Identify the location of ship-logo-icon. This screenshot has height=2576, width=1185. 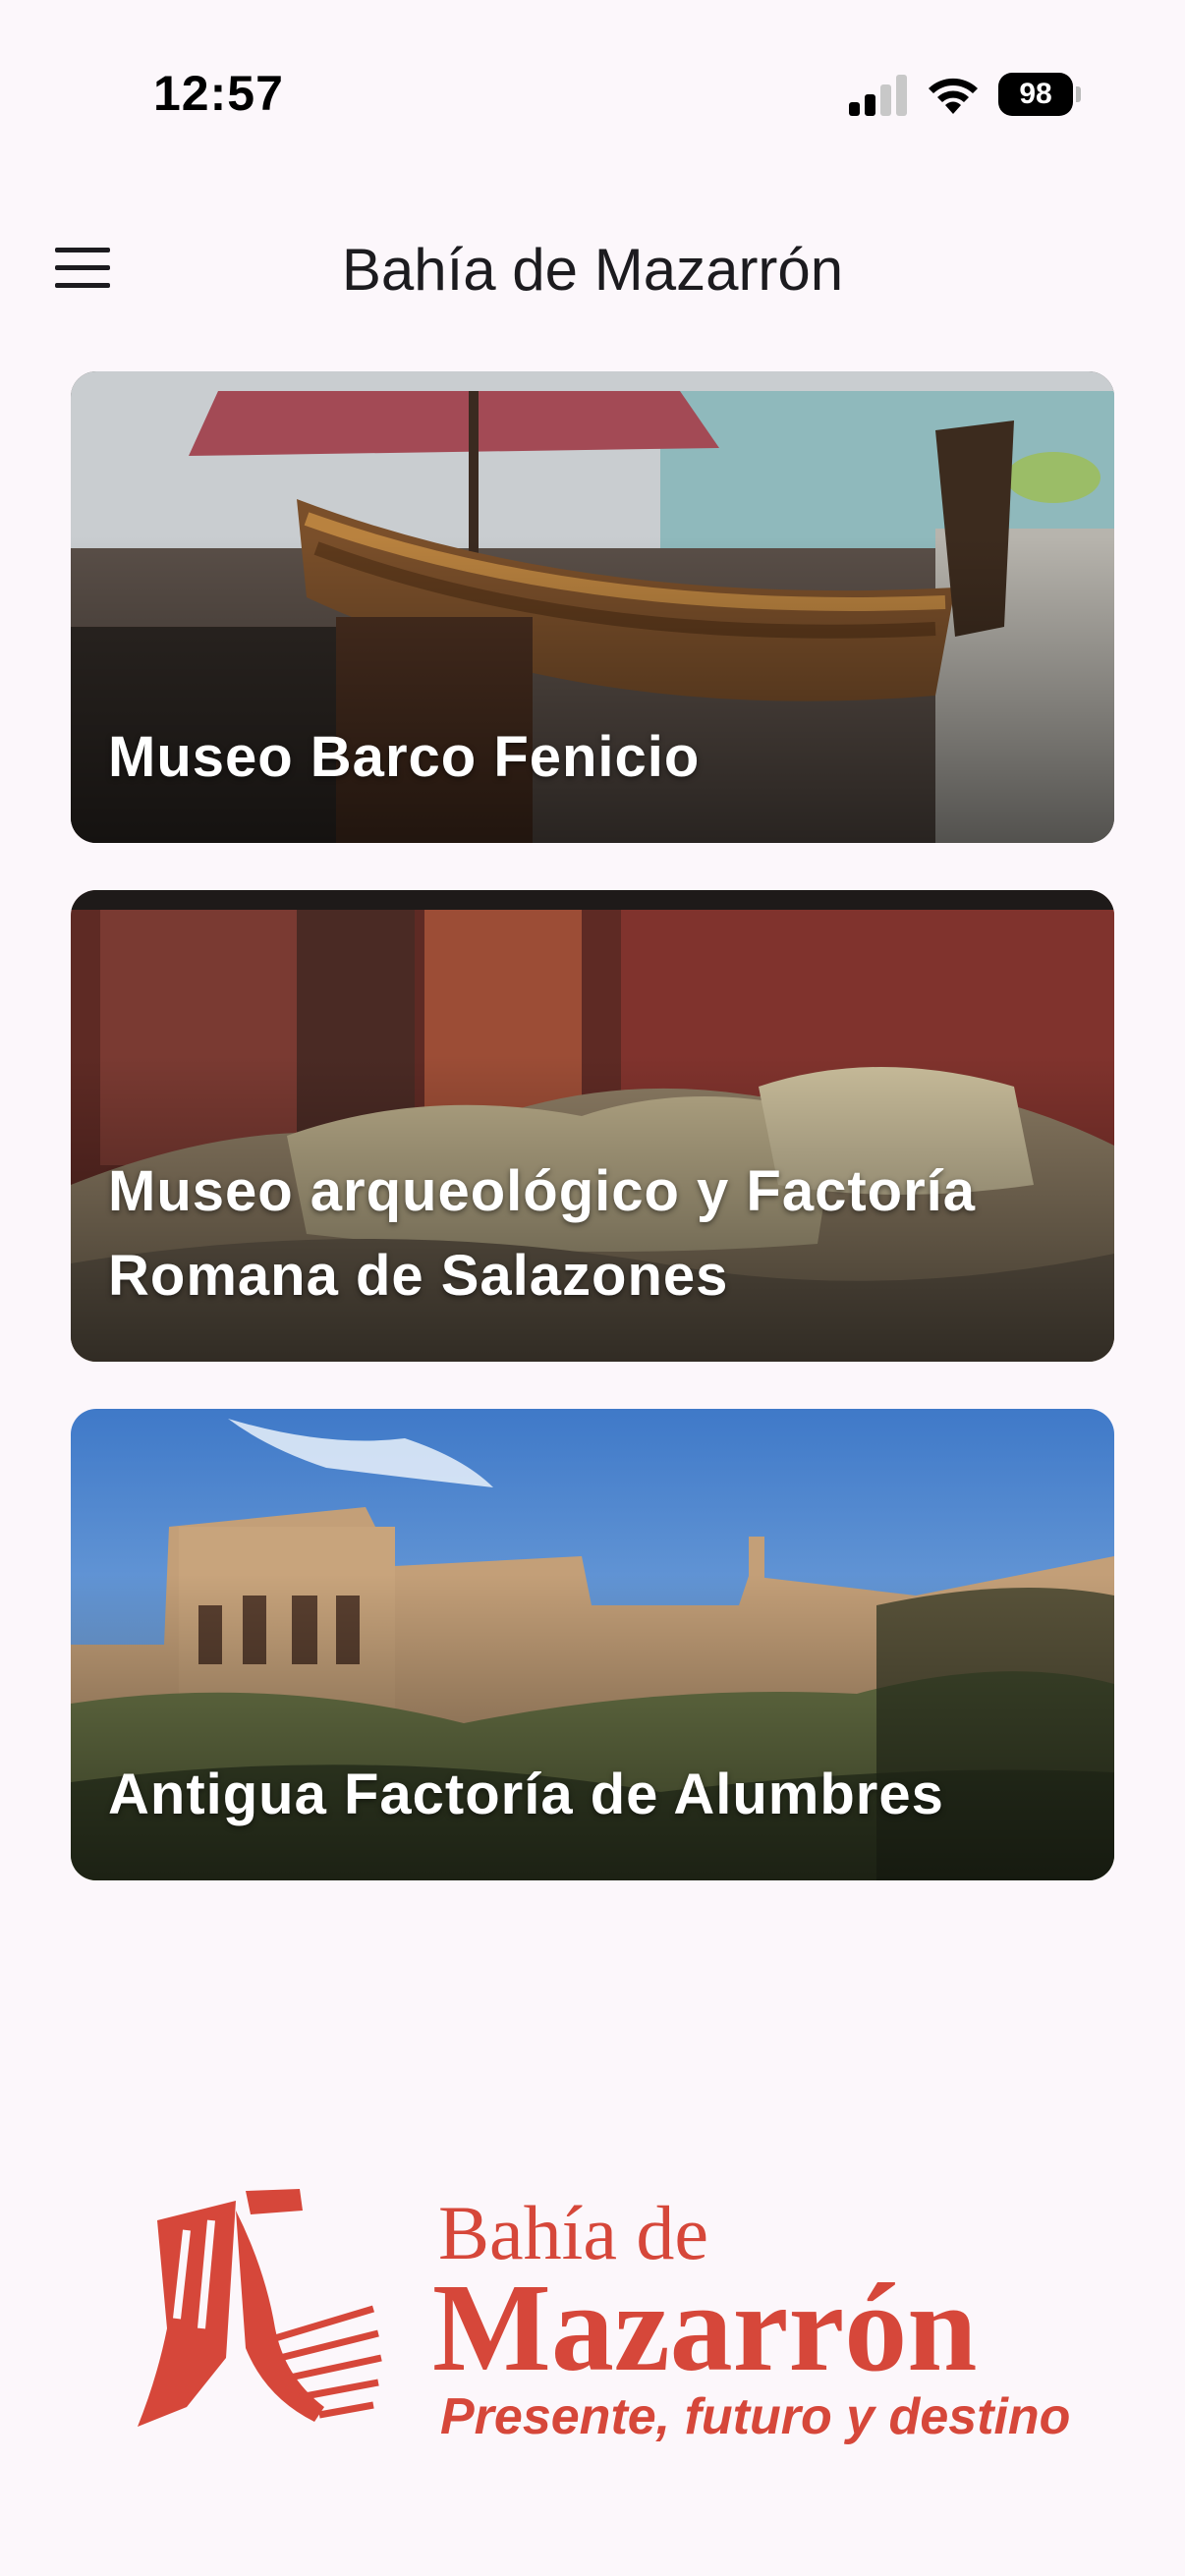
(260, 2308).